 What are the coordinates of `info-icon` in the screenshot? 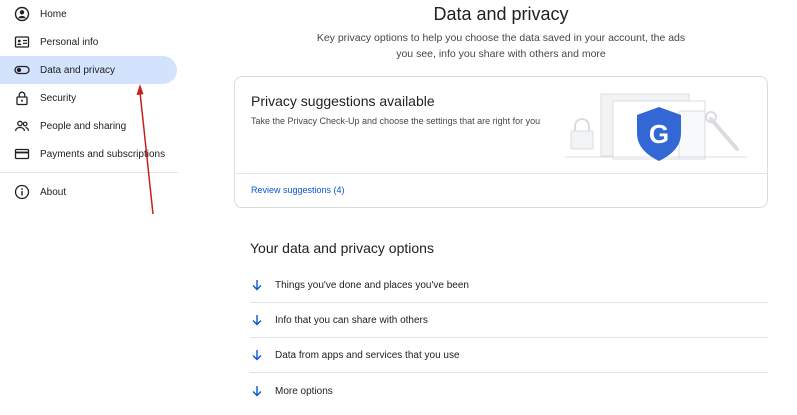 It's located at (22, 192).